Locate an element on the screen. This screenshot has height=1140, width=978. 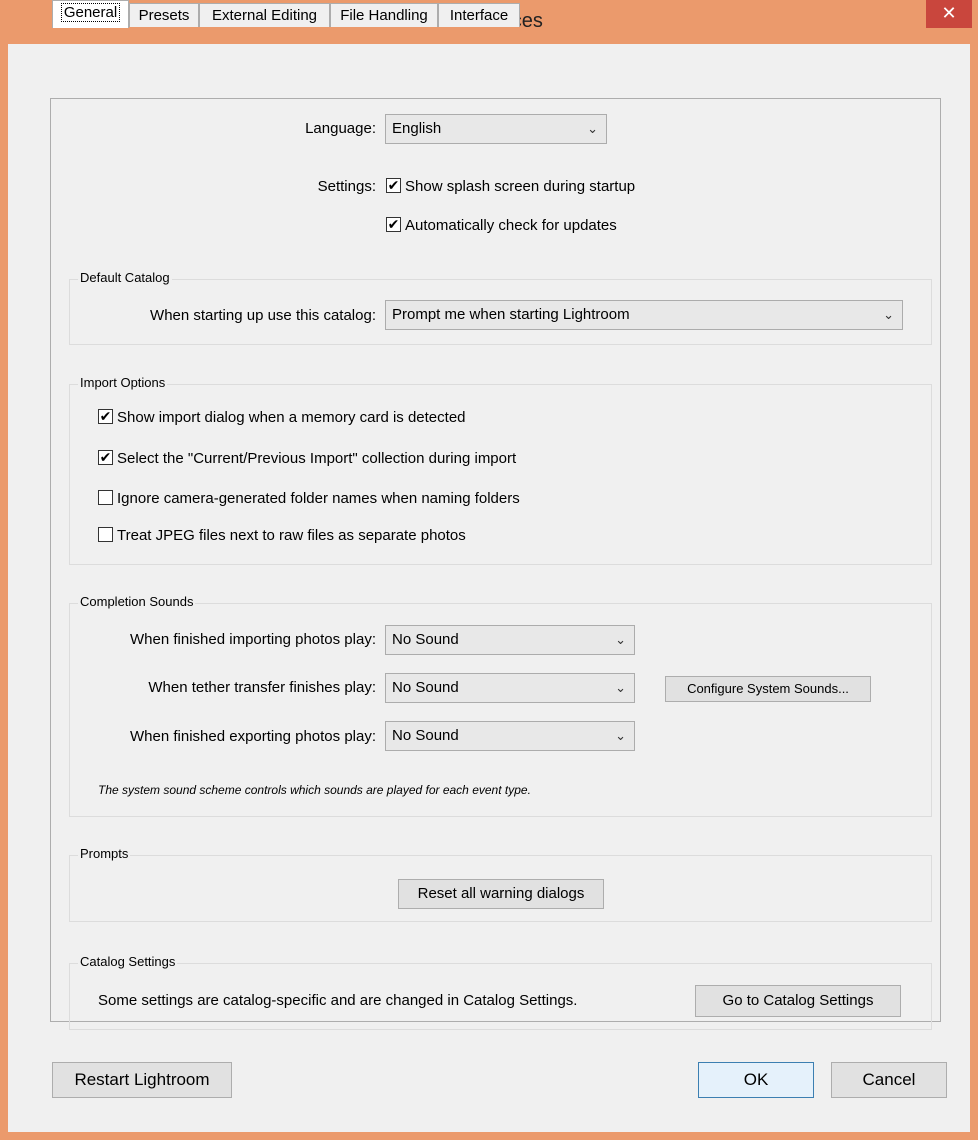
tab-general: General is located at coordinates (90, 14).